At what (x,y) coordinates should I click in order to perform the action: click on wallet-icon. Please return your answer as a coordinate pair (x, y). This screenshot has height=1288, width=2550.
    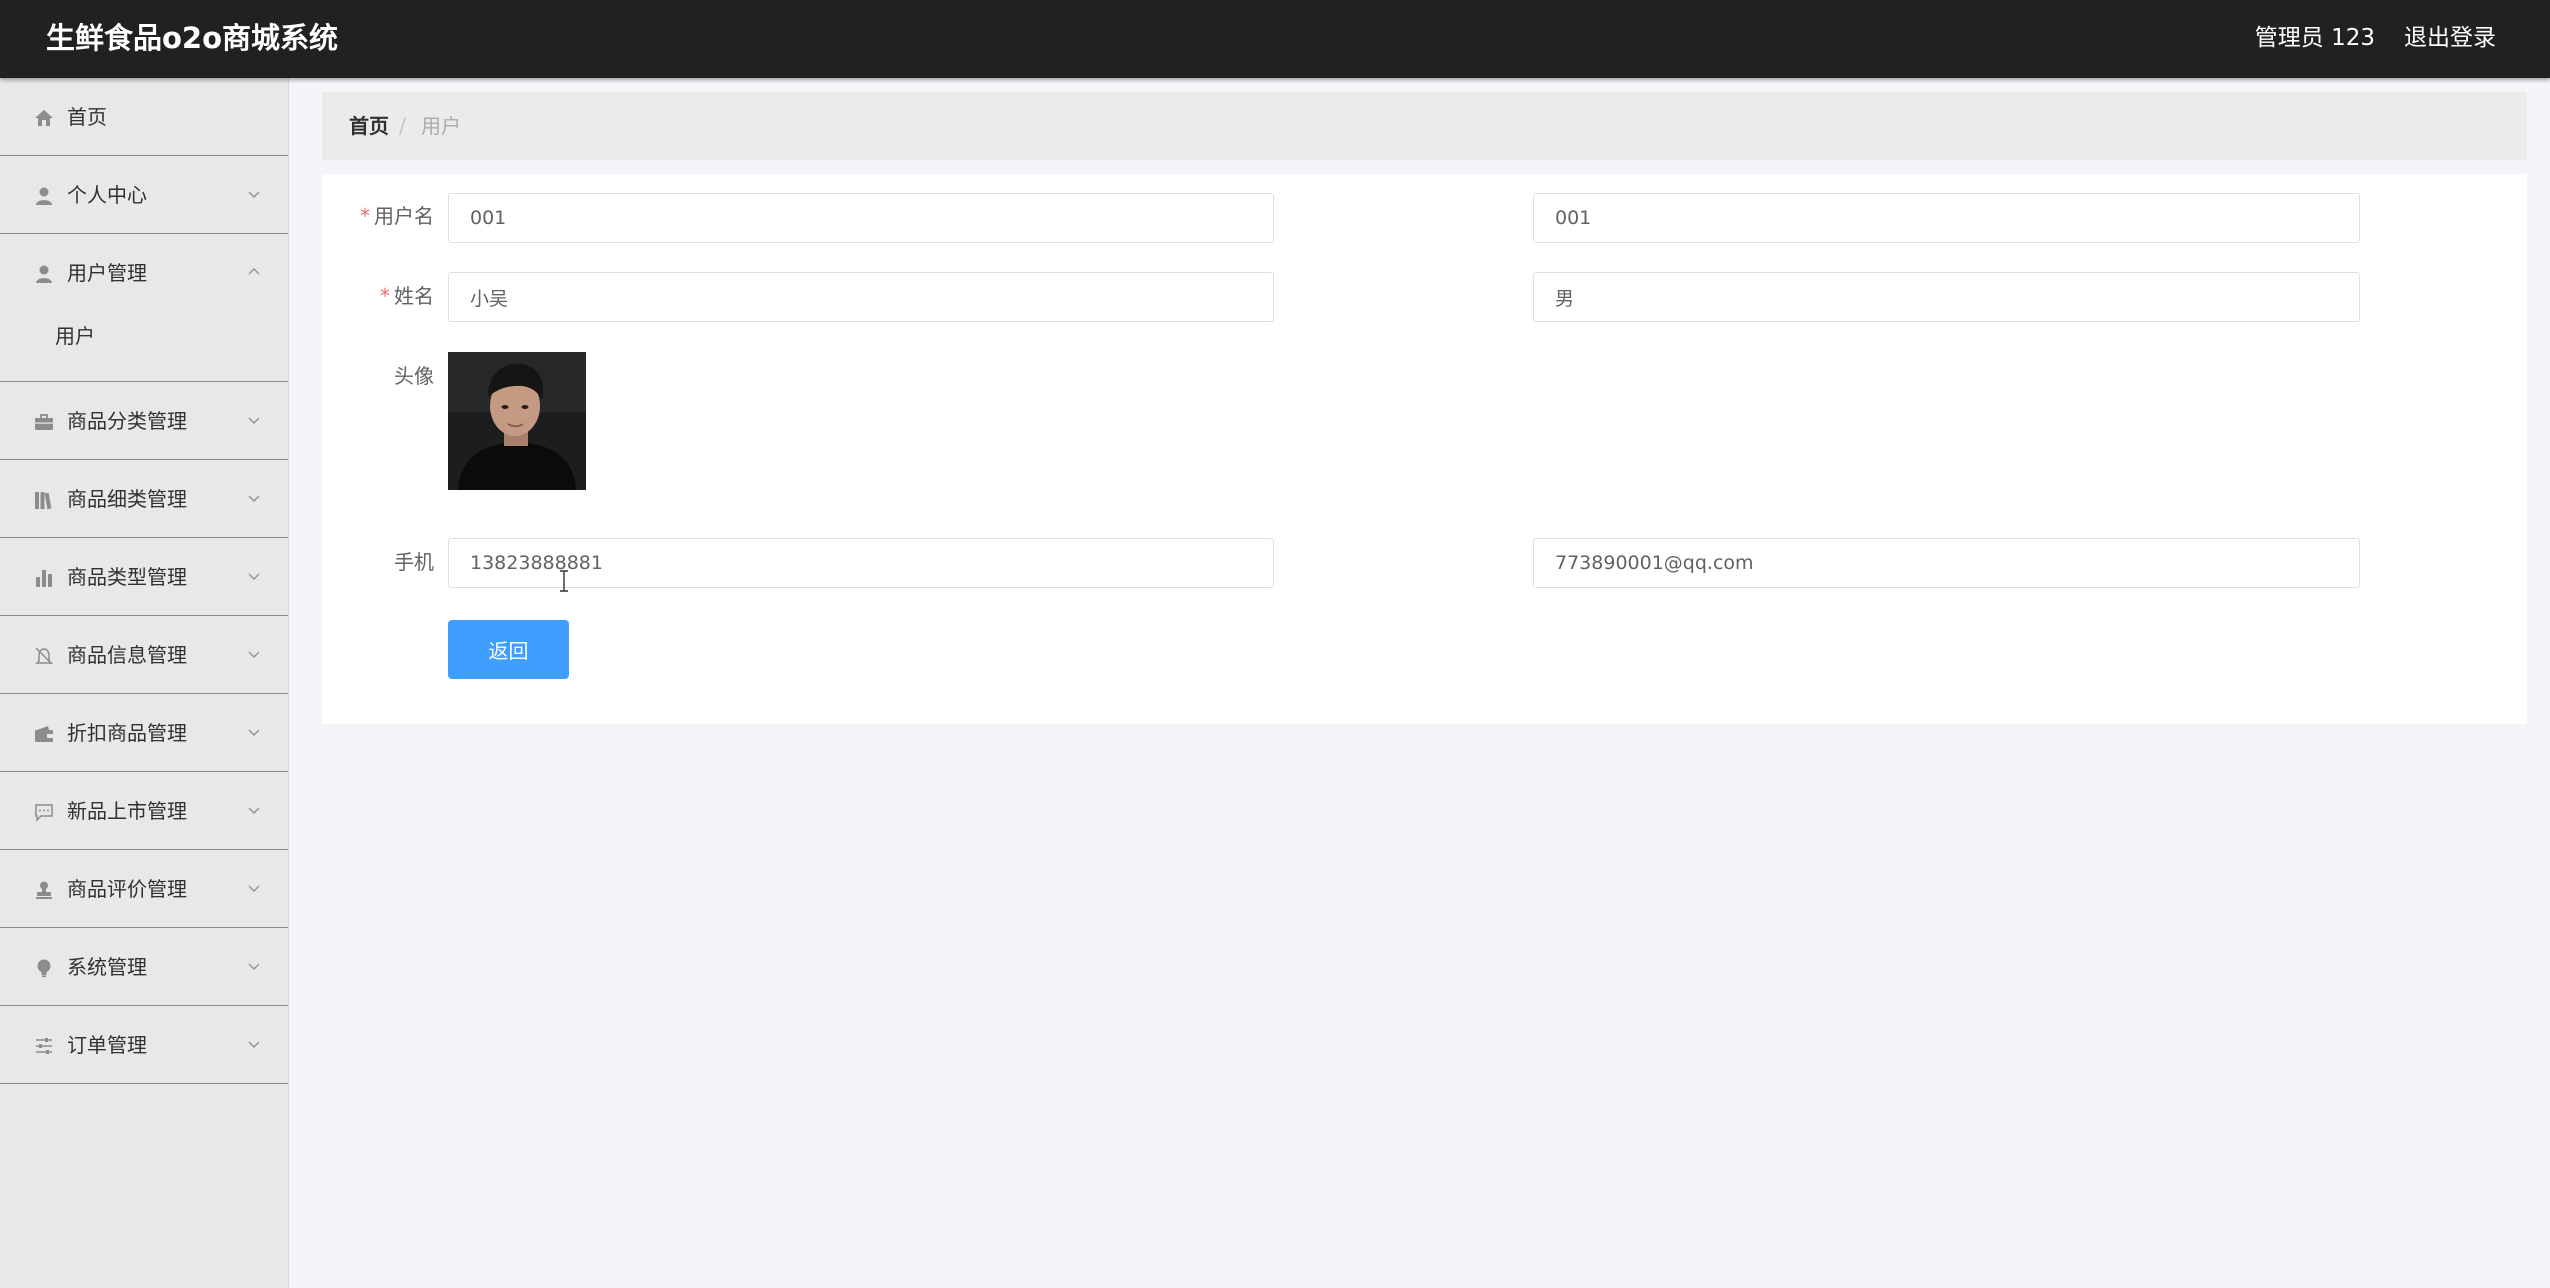
    Looking at the image, I should click on (44, 734).